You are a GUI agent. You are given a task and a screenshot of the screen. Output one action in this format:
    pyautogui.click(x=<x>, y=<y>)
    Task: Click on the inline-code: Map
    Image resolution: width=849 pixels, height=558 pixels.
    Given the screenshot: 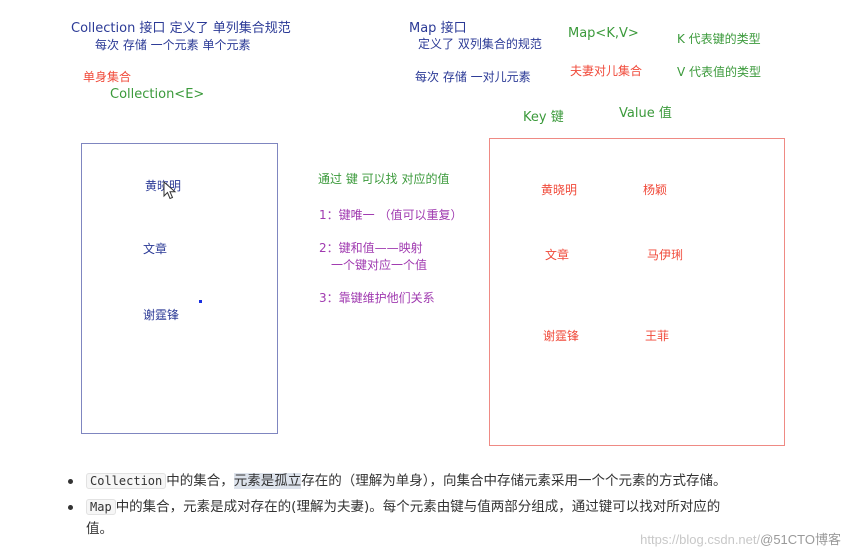 What is the action you would take?
    pyautogui.click(x=101, y=507)
    